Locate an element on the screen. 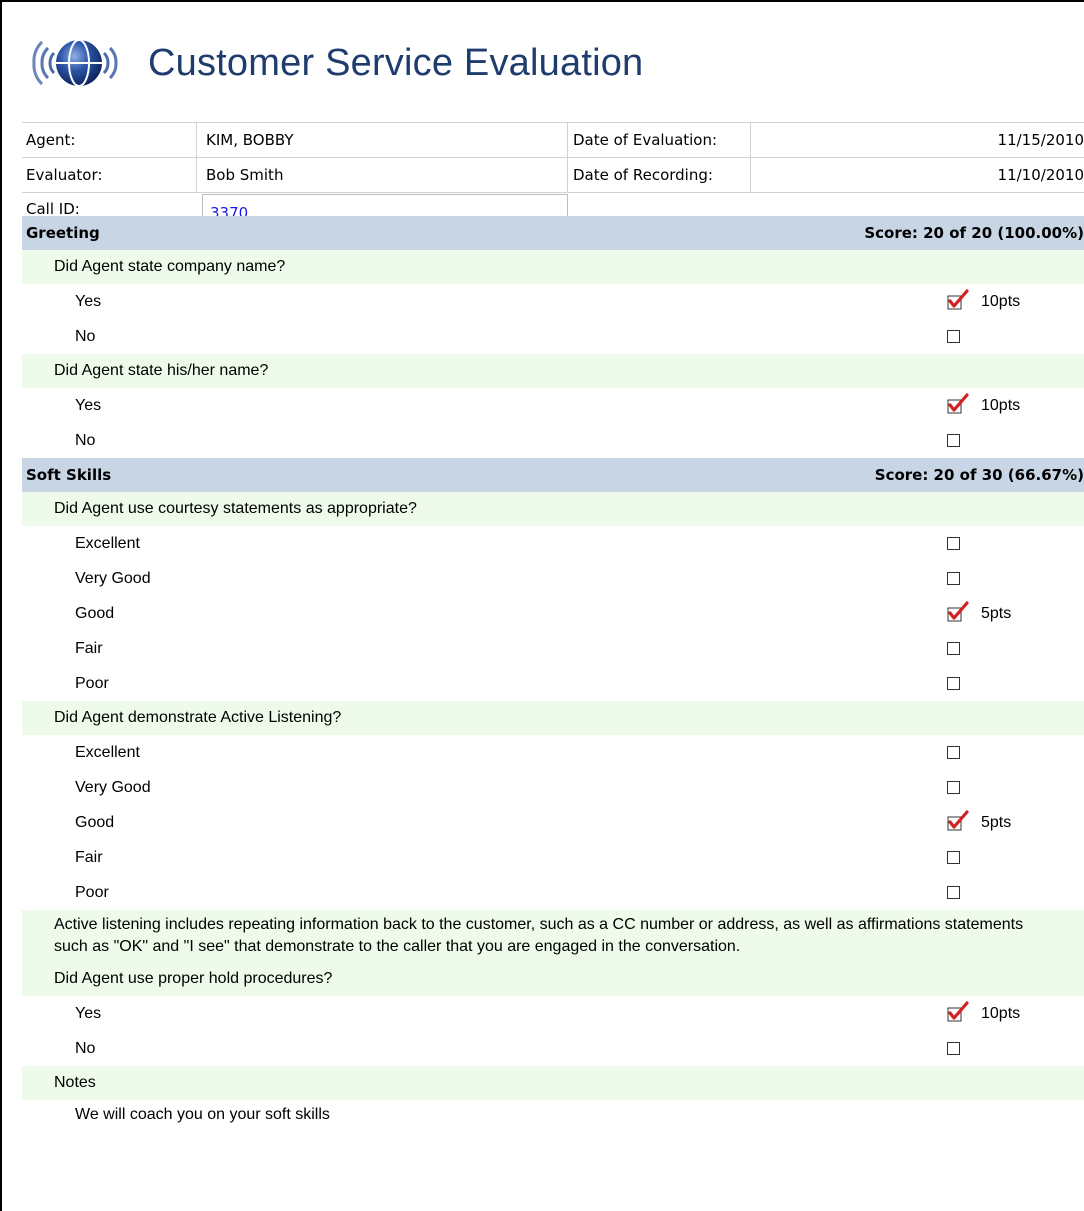 This screenshot has height=1211, width=1084. section-title: Soft Skills is located at coordinates (69, 475).